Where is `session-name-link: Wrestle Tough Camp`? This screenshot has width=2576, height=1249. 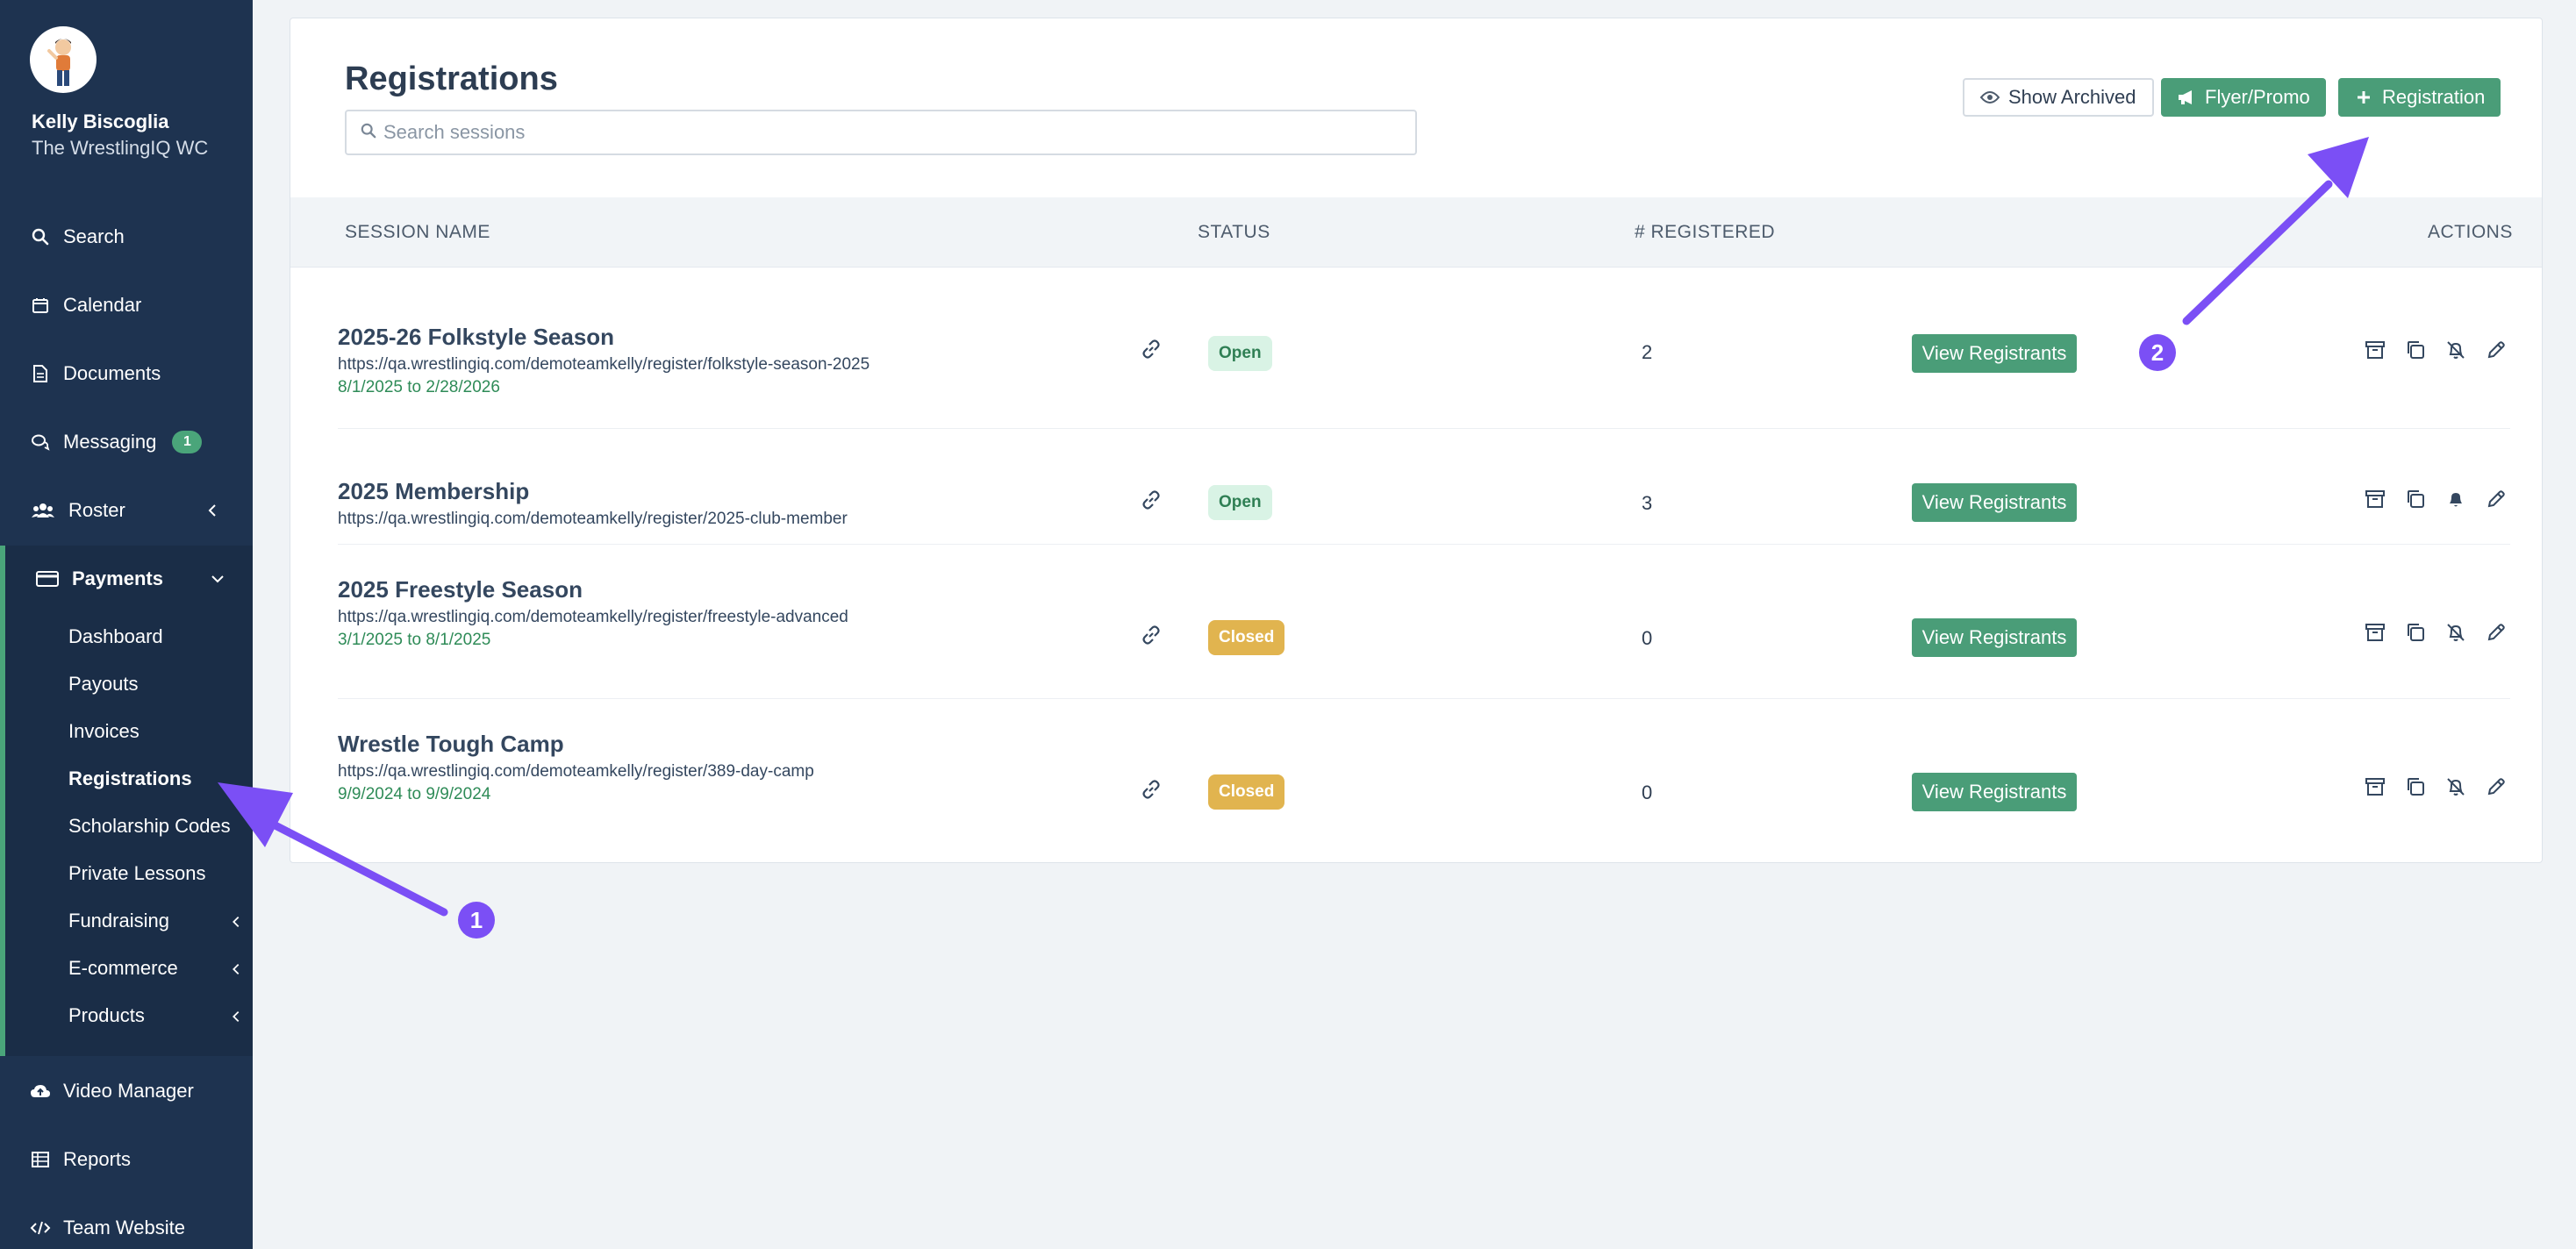
session-name-link: Wrestle Tough Camp is located at coordinates (451, 744).